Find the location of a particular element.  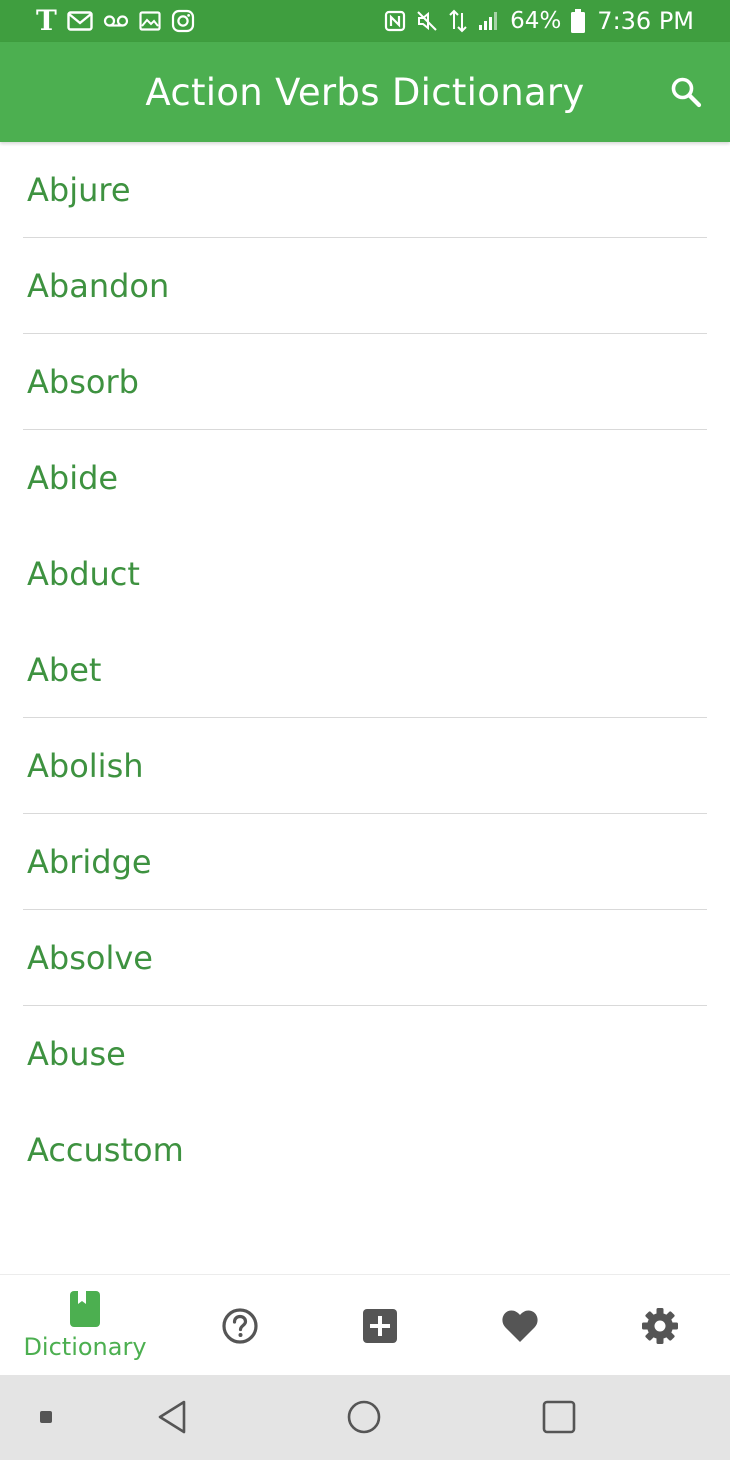

verb-label: Abjure is located at coordinates (79, 190).